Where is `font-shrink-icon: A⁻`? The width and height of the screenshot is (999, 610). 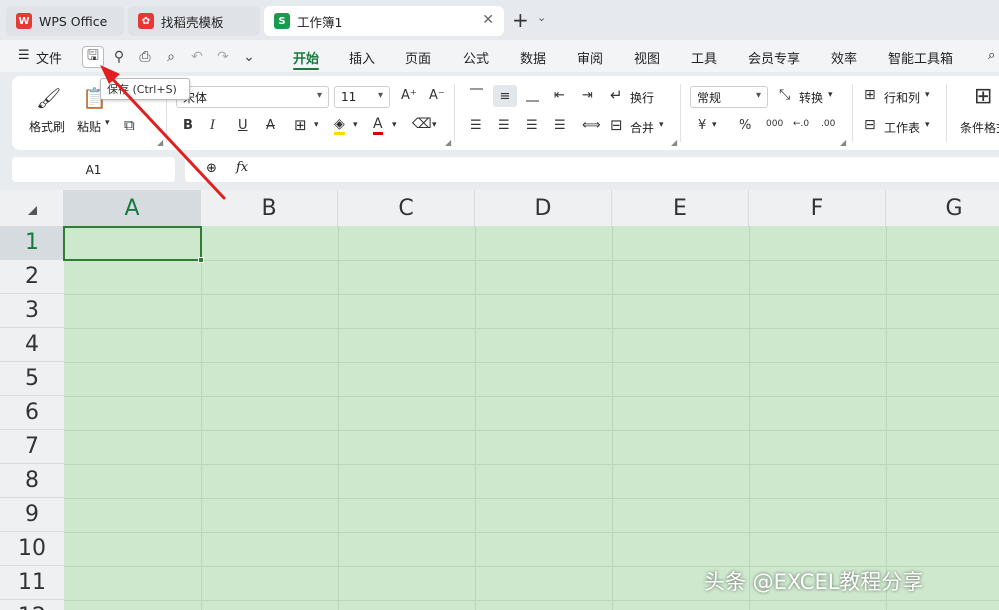 font-shrink-icon: A⁻ is located at coordinates (437, 95).